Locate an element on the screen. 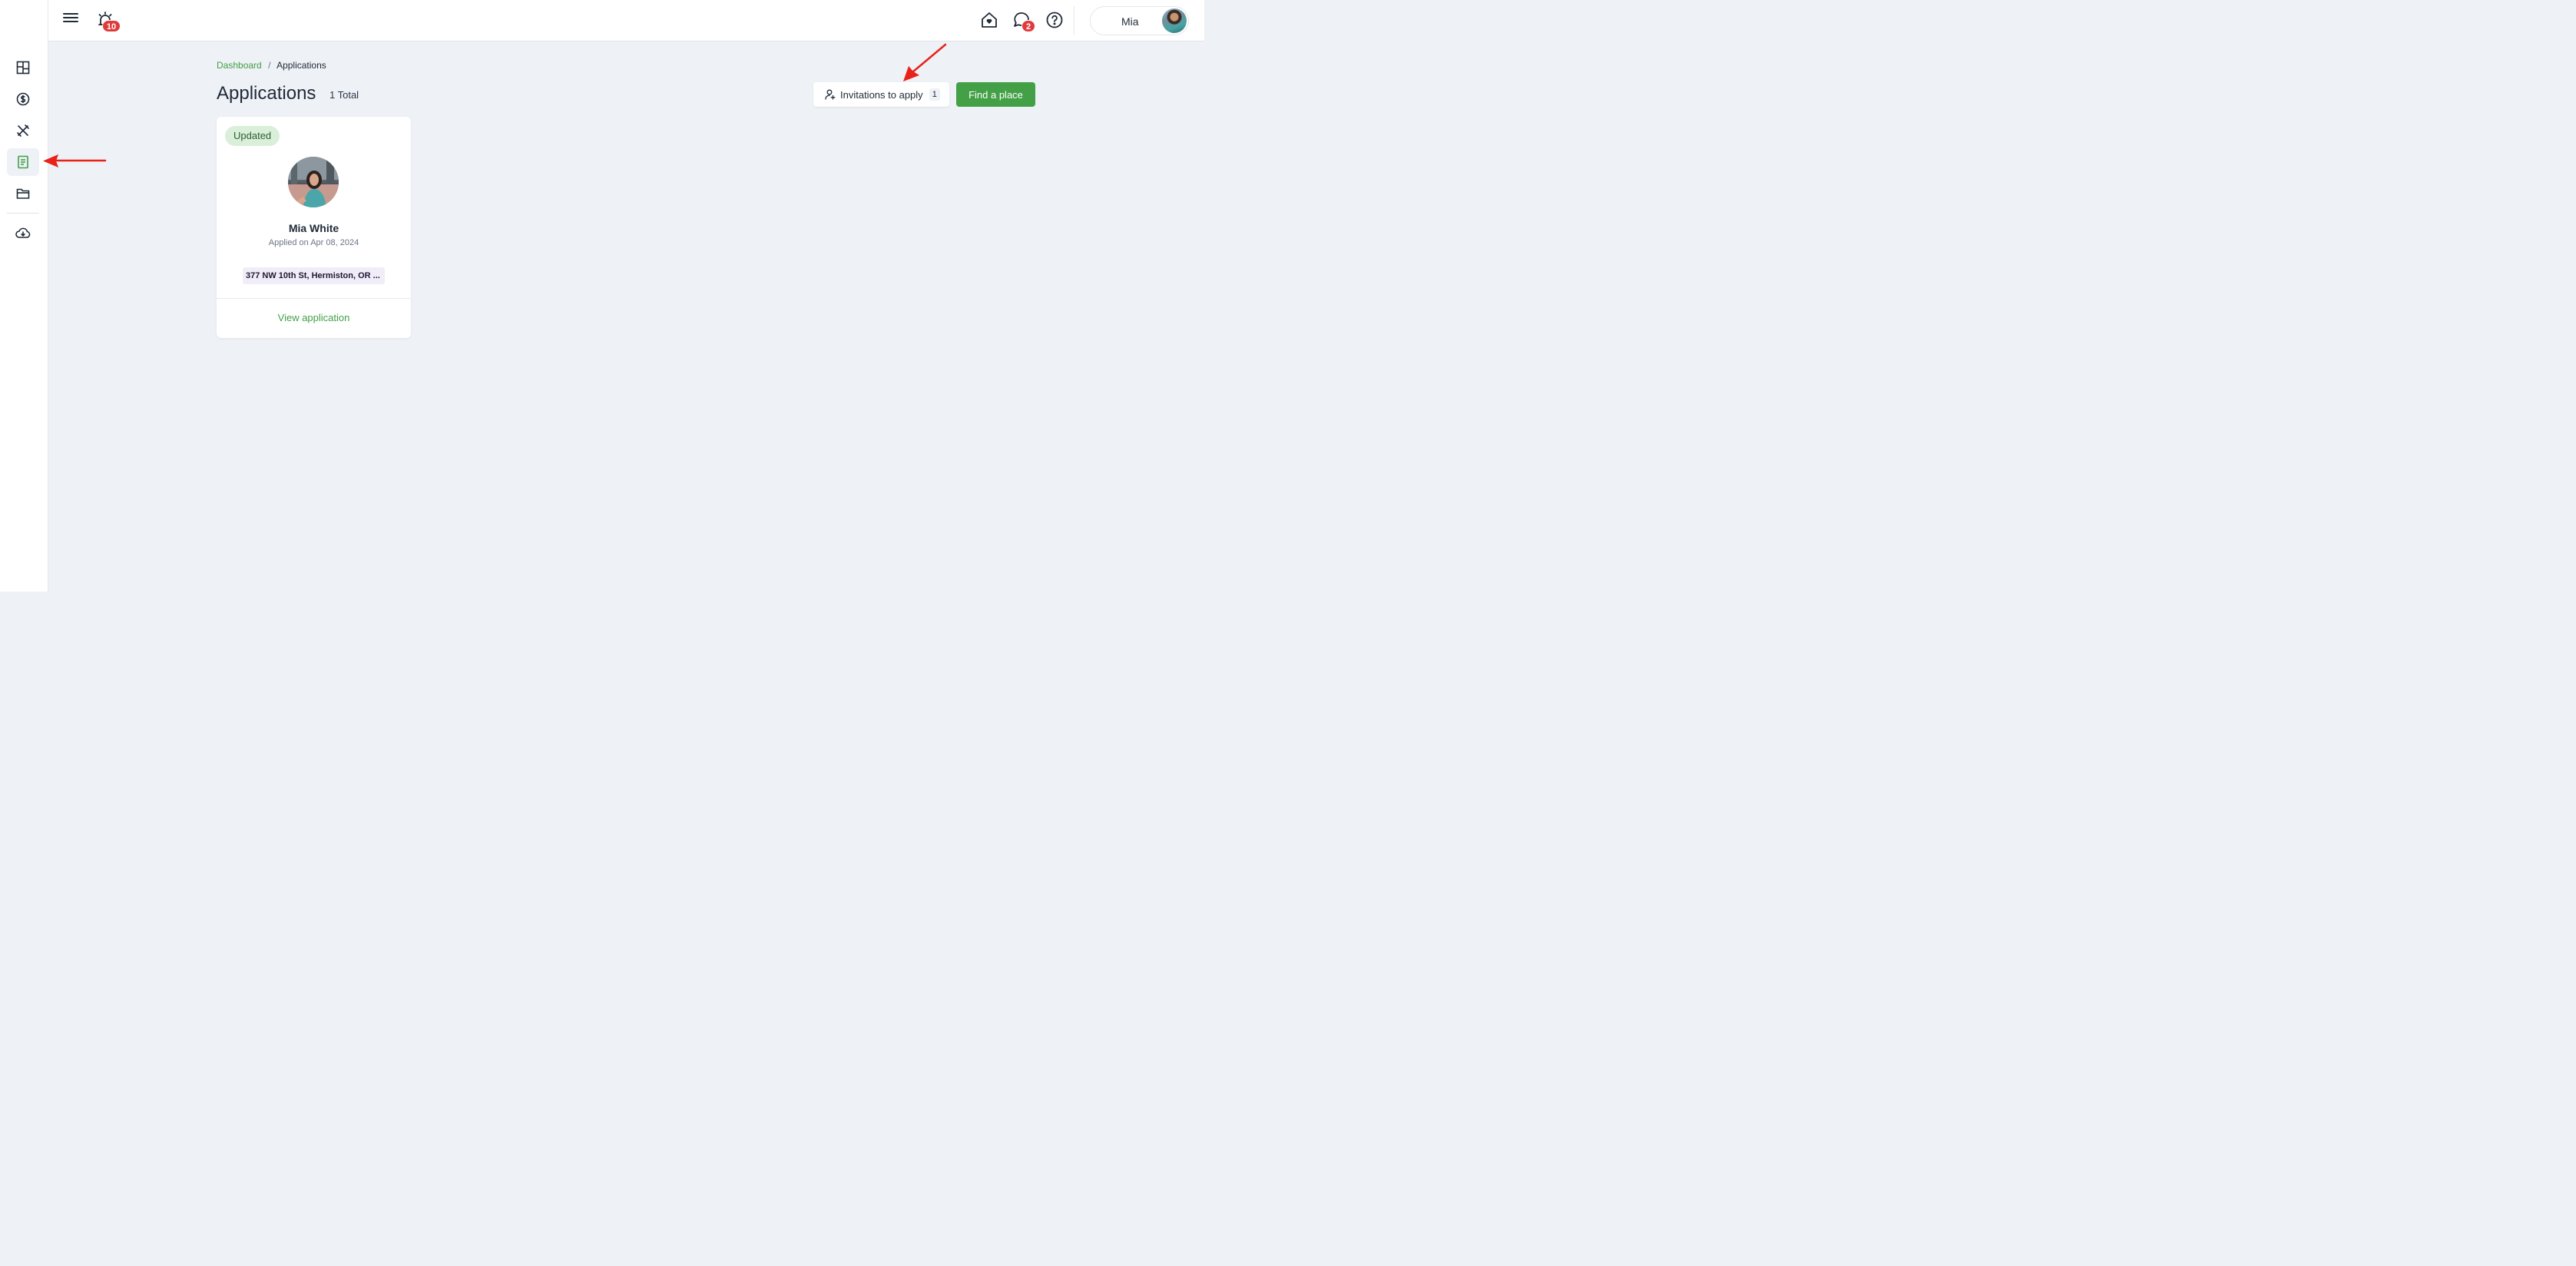  find-a-place-button: Find a place is located at coordinates (995, 94).